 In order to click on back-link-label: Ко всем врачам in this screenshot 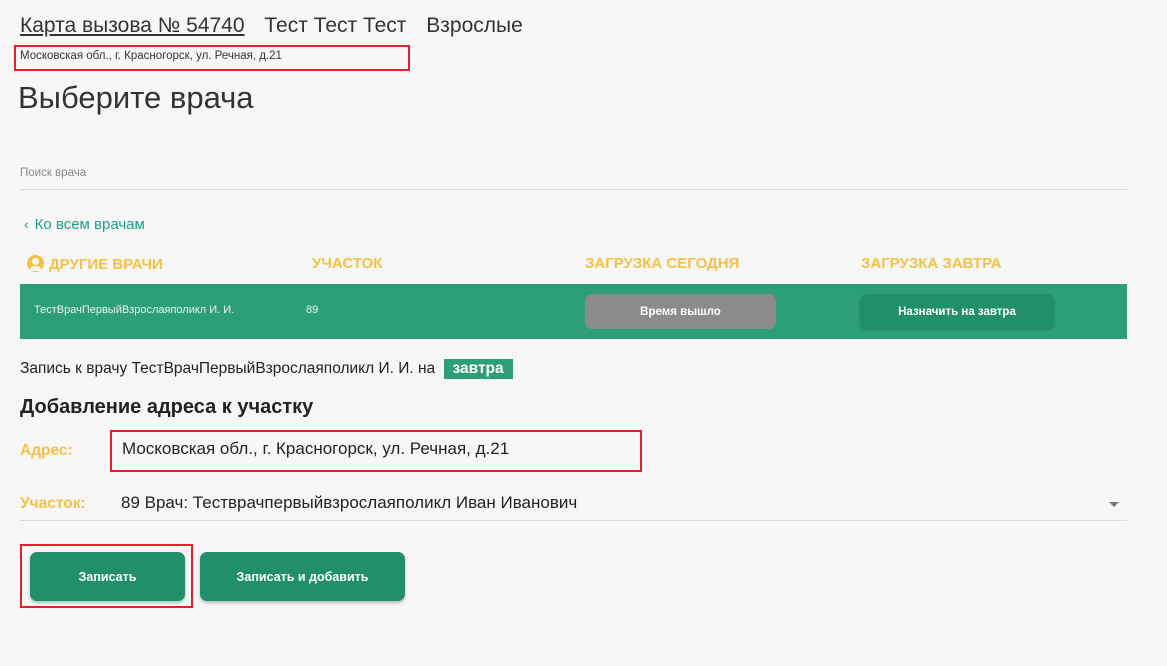, I will do `click(89, 224)`.